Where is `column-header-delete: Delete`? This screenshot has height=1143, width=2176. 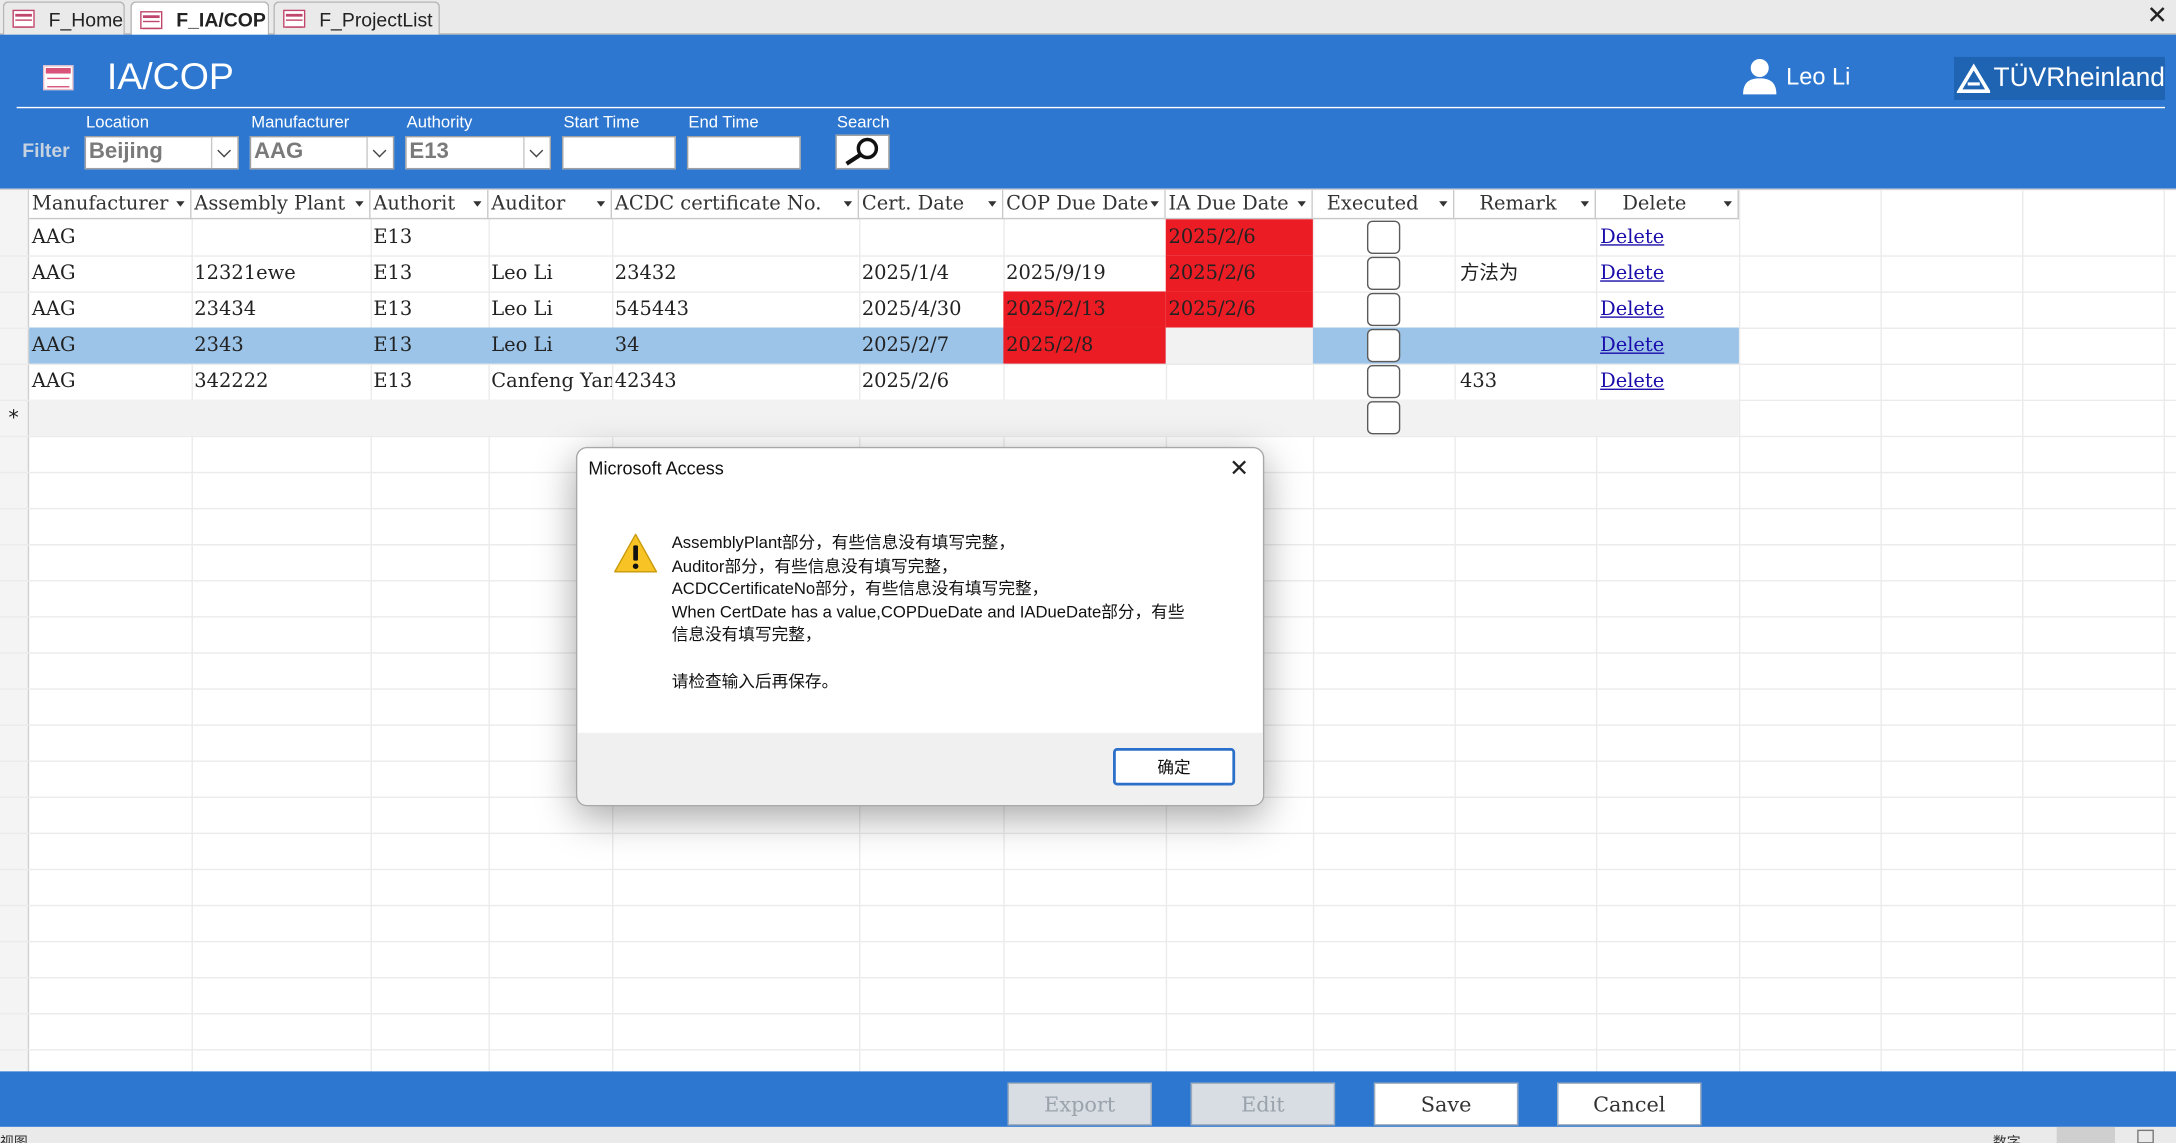
column-header-delete: Delete is located at coordinates (1667, 205).